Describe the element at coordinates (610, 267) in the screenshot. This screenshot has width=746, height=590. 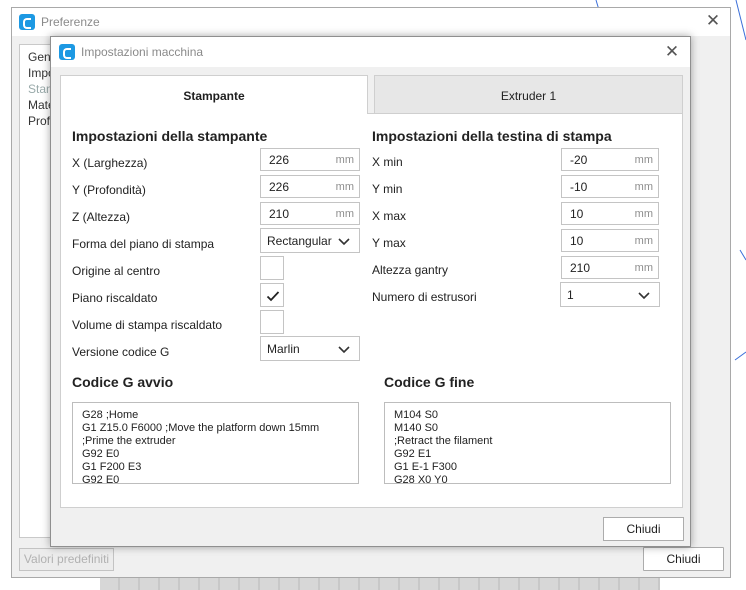
I see `gantry-height-field: 210 mm` at that location.